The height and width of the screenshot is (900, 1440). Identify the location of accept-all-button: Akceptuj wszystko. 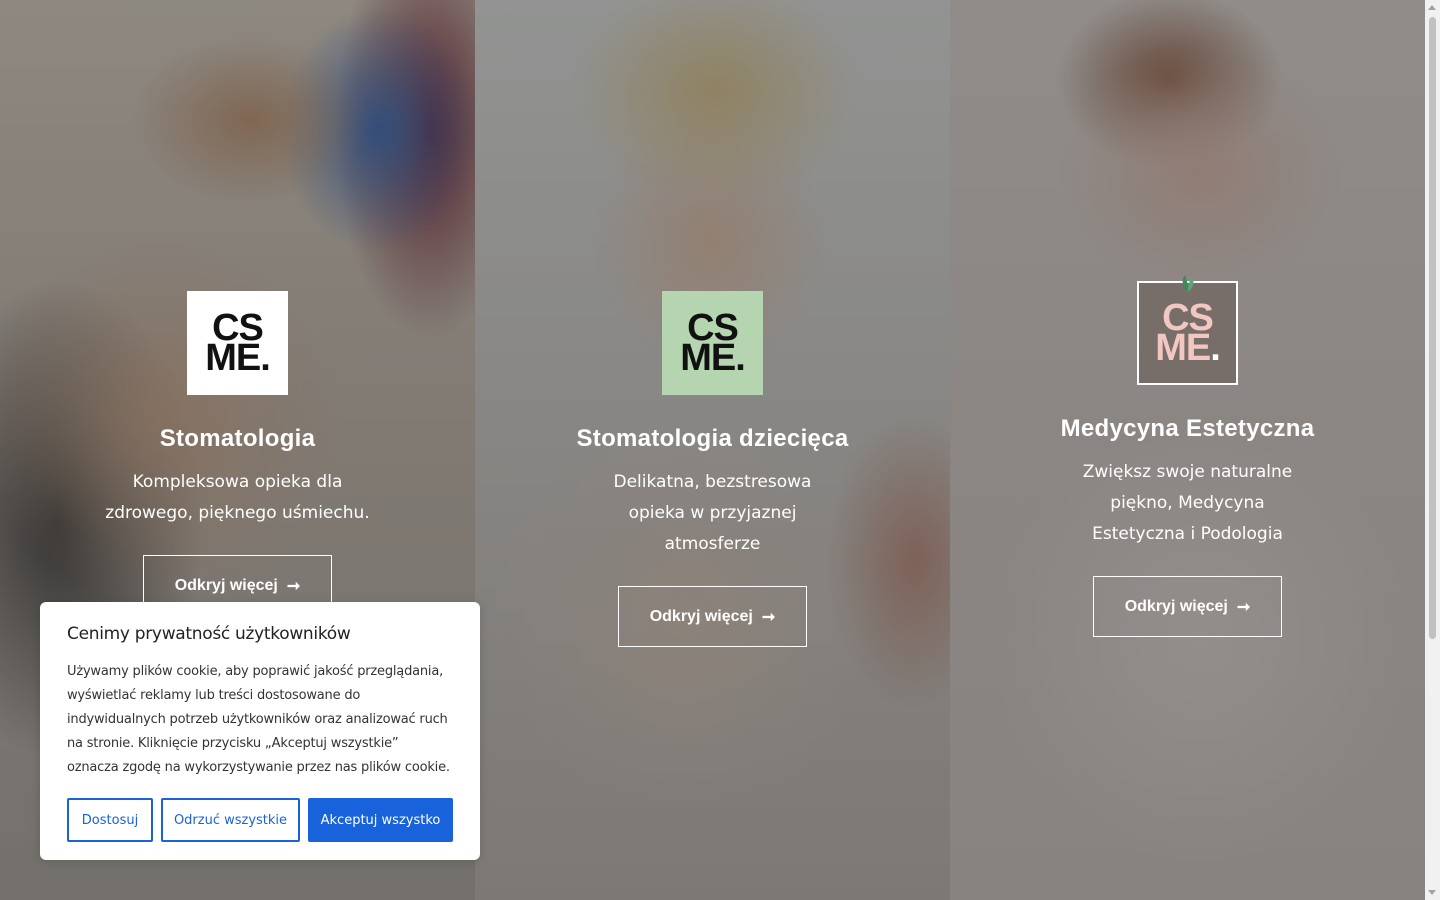
(380, 820).